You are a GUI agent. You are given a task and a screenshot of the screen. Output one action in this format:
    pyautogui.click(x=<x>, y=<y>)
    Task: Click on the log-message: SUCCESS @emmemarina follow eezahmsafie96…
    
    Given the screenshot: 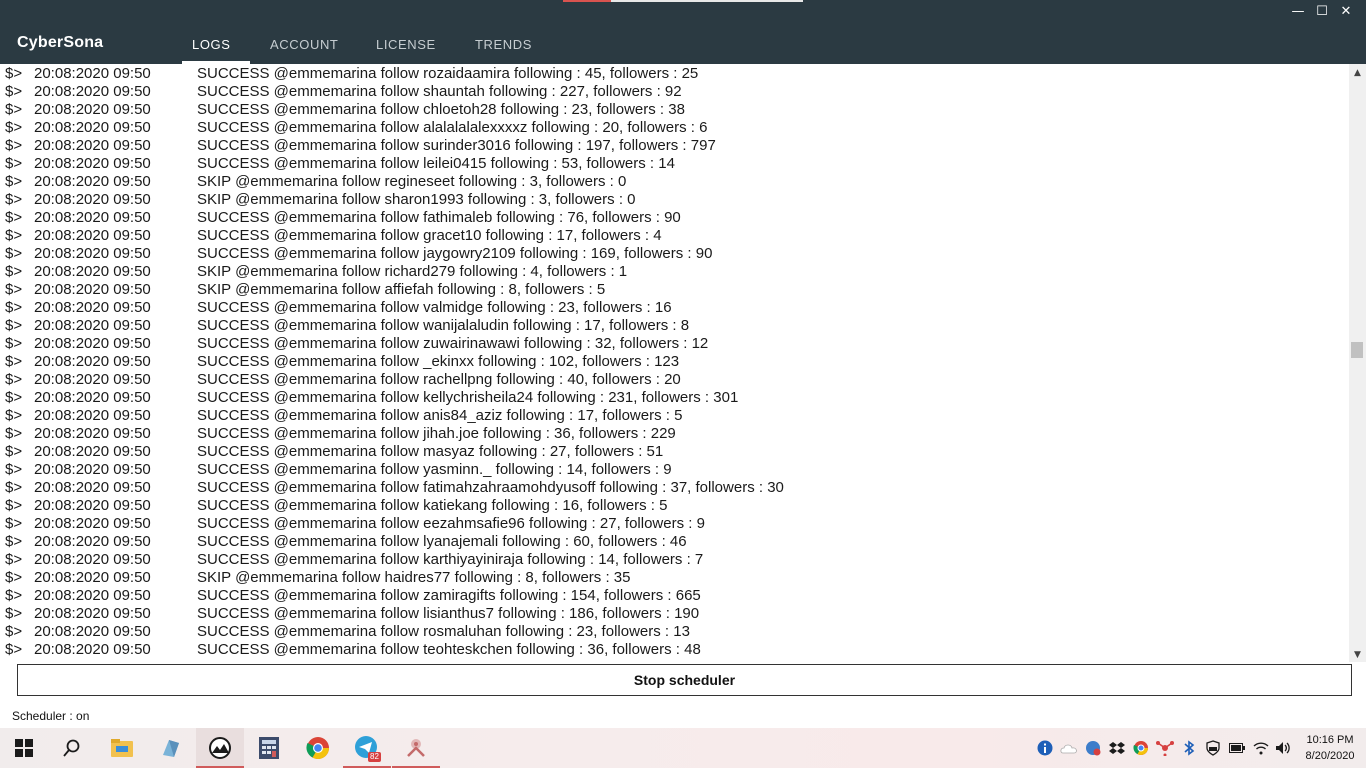 What is the action you would take?
    pyautogui.click(x=451, y=523)
    